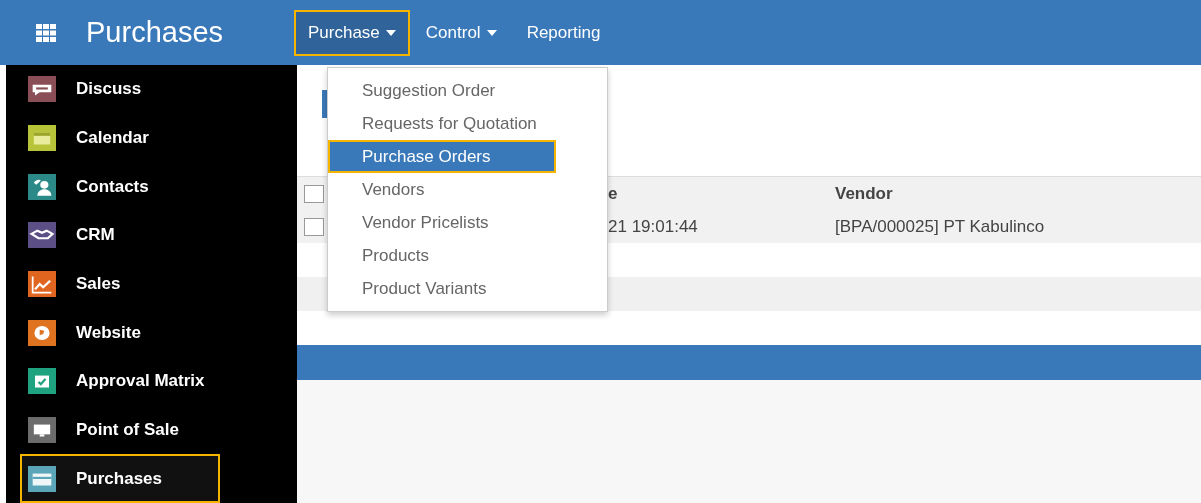 The height and width of the screenshot is (503, 1201). What do you see at coordinates (940, 226) in the screenshot?
I see `table-cell: [BPA/000025] PT Kabulinco` at bounding box center [940, 226].